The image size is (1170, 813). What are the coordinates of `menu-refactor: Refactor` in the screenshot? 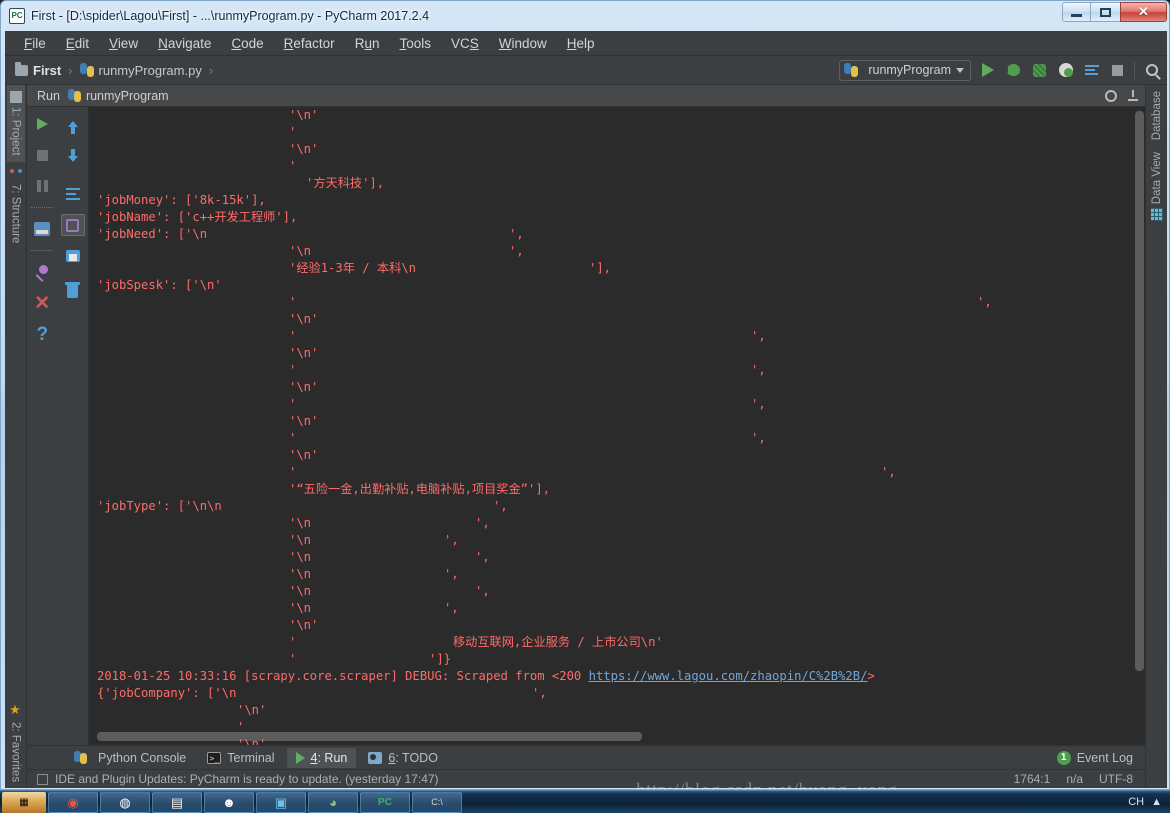 It's located at (309, 43).